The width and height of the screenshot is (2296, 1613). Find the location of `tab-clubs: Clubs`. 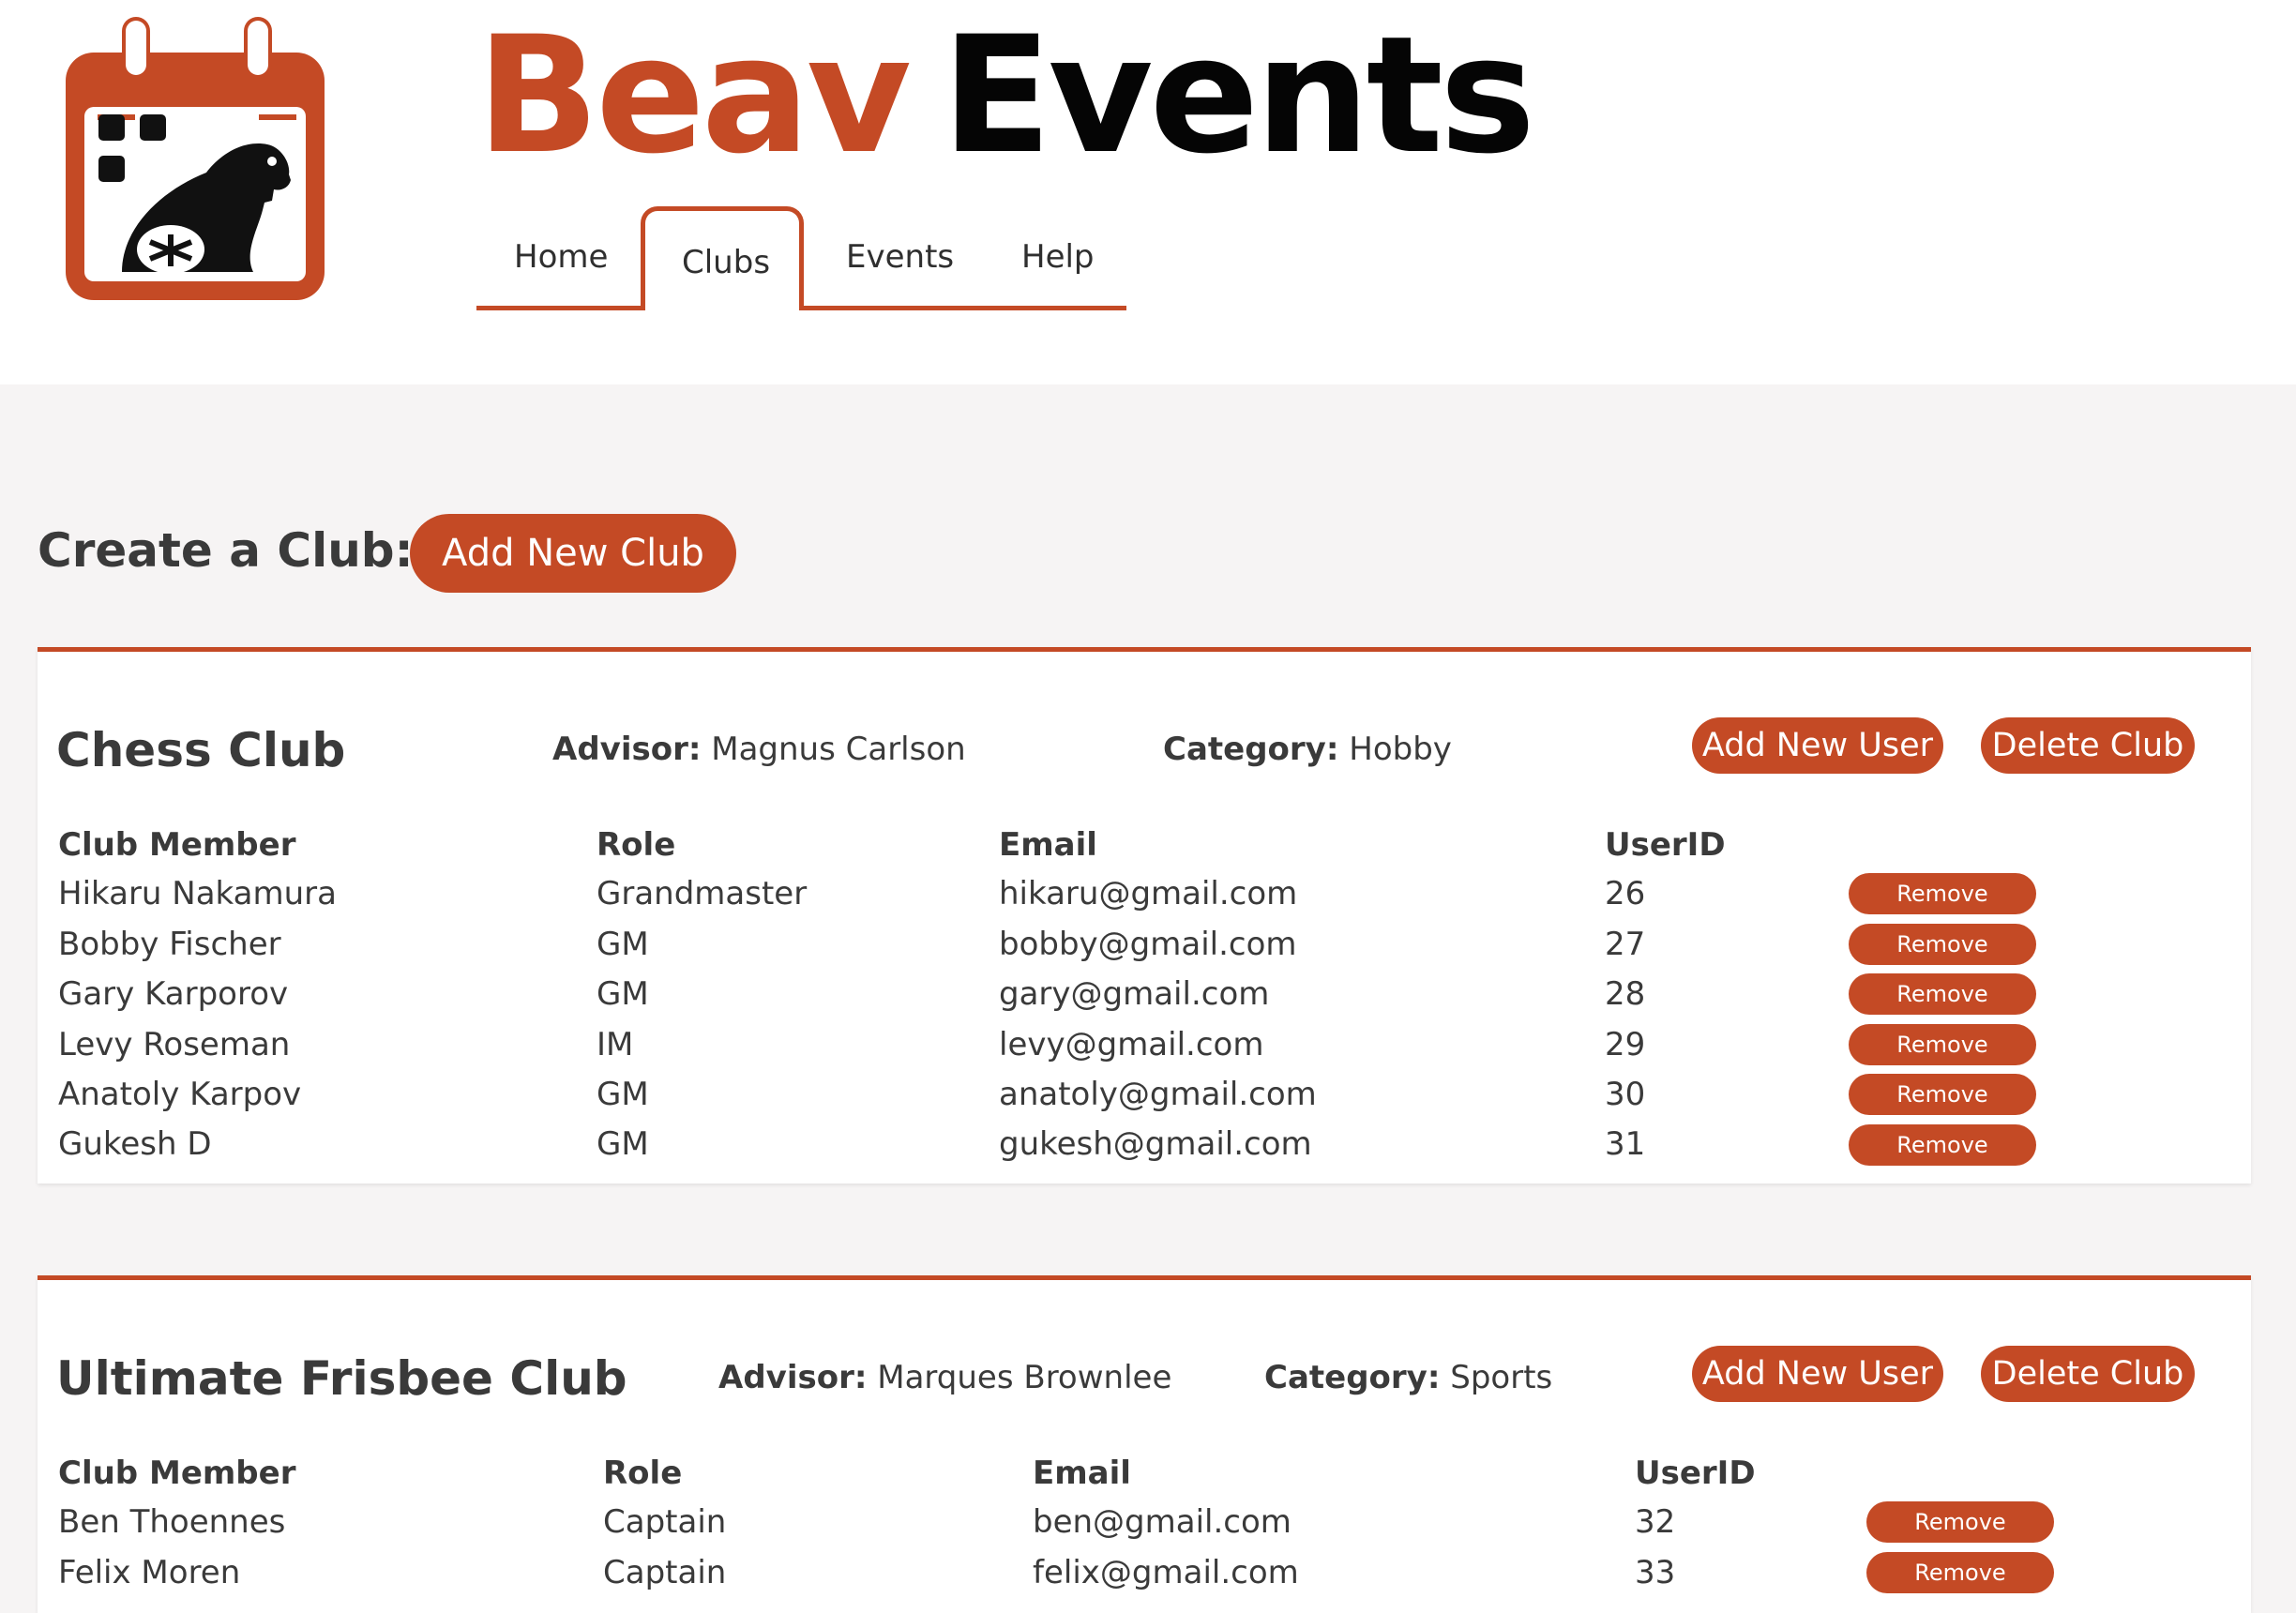

tab-clubs: Clubs is located at coordinates (726, 262).